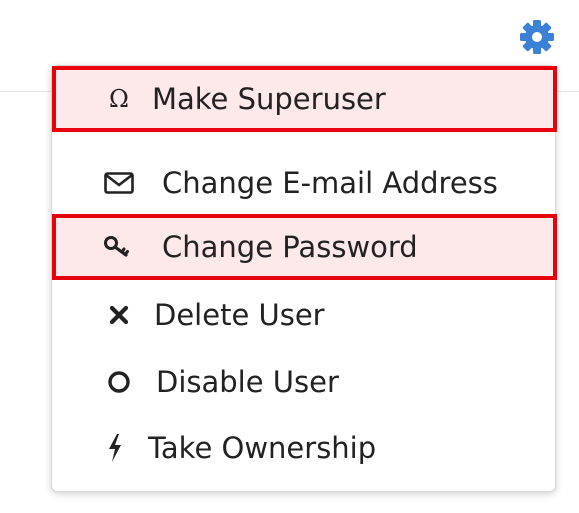  What do you see at coordinates (247, 381) in the screenshot?
I see `menu-item-label: Disable User` at bounding box center [247, 381].